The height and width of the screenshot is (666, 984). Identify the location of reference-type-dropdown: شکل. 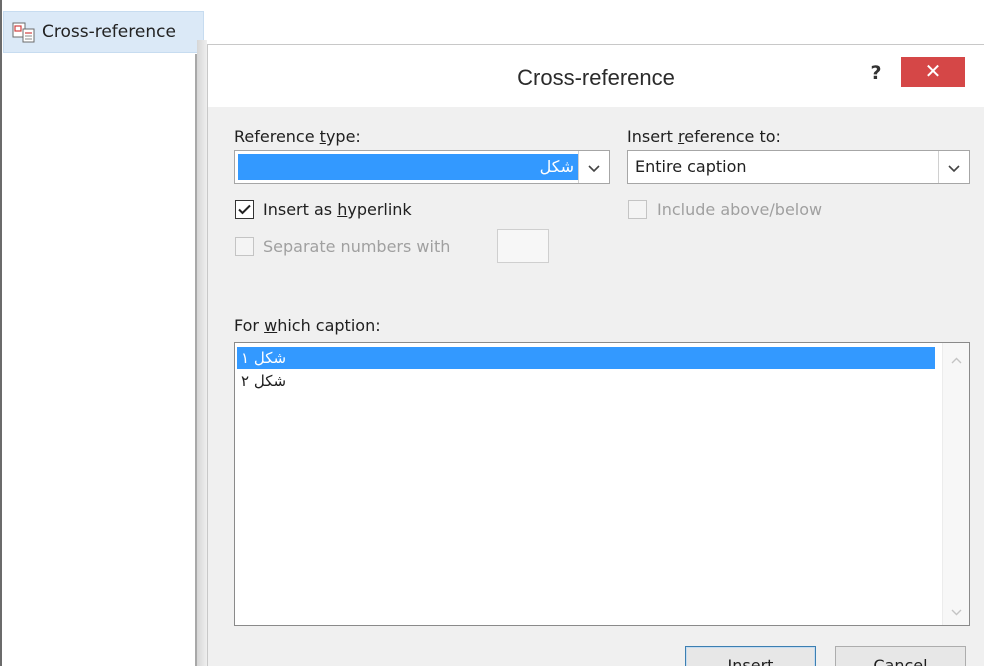
(422, 167).